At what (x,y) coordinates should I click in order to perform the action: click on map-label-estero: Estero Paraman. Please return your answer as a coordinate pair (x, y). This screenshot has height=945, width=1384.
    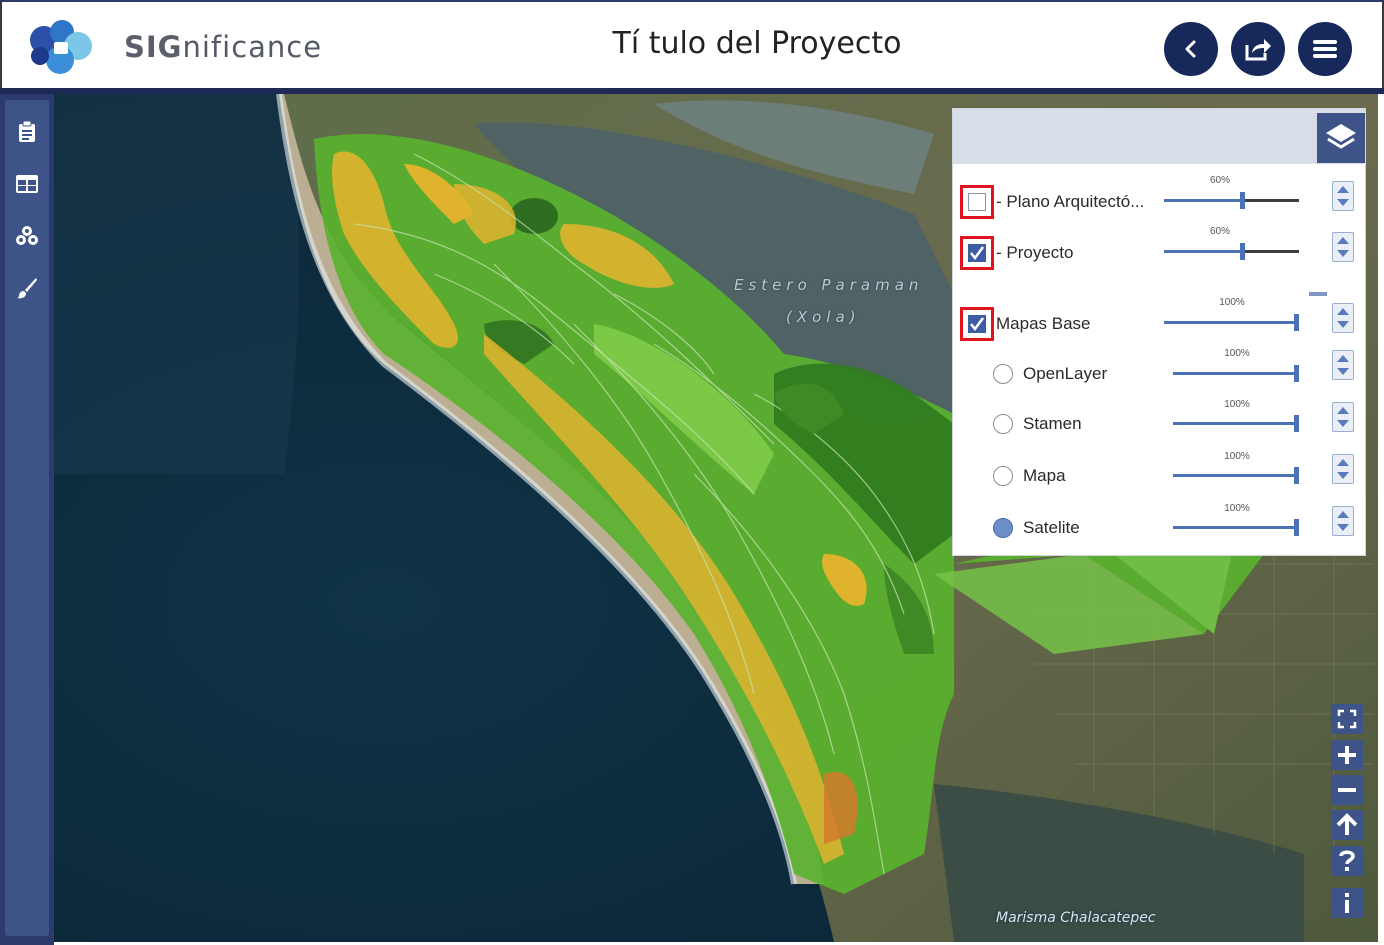
    Looking at the image, I should click on (829, 285).